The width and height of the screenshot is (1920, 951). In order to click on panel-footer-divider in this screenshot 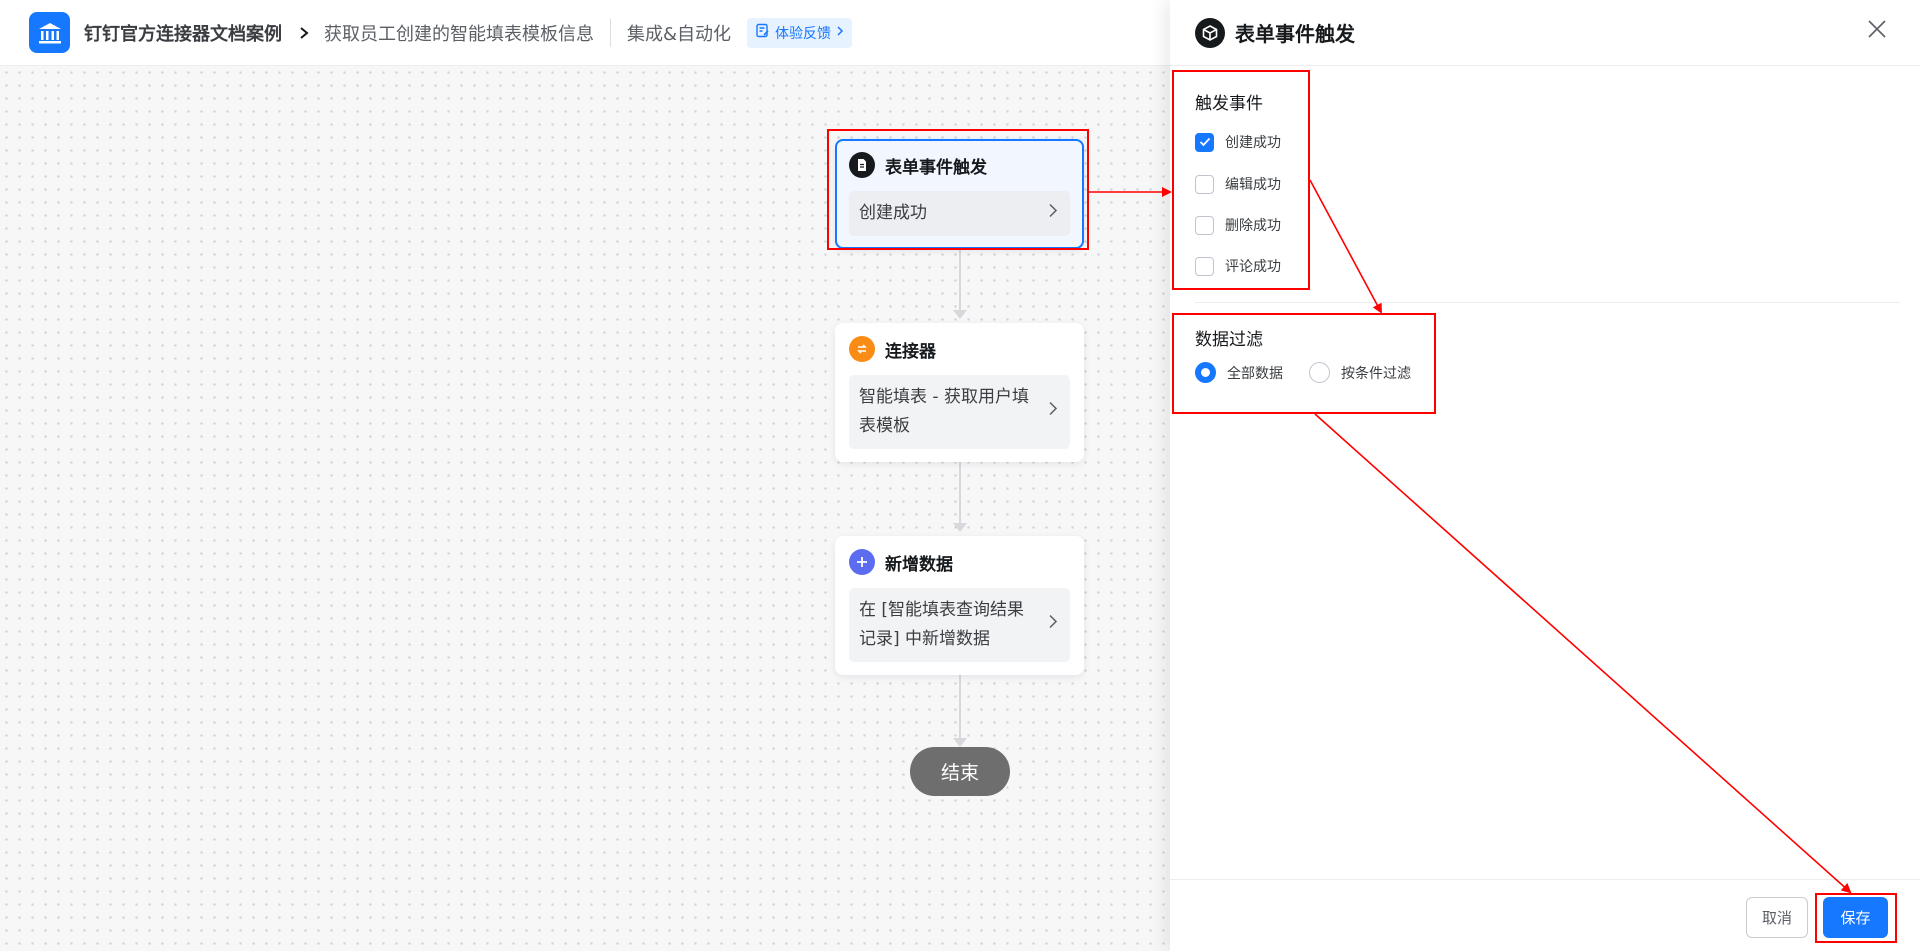, I will do `click(1545, 879)`.